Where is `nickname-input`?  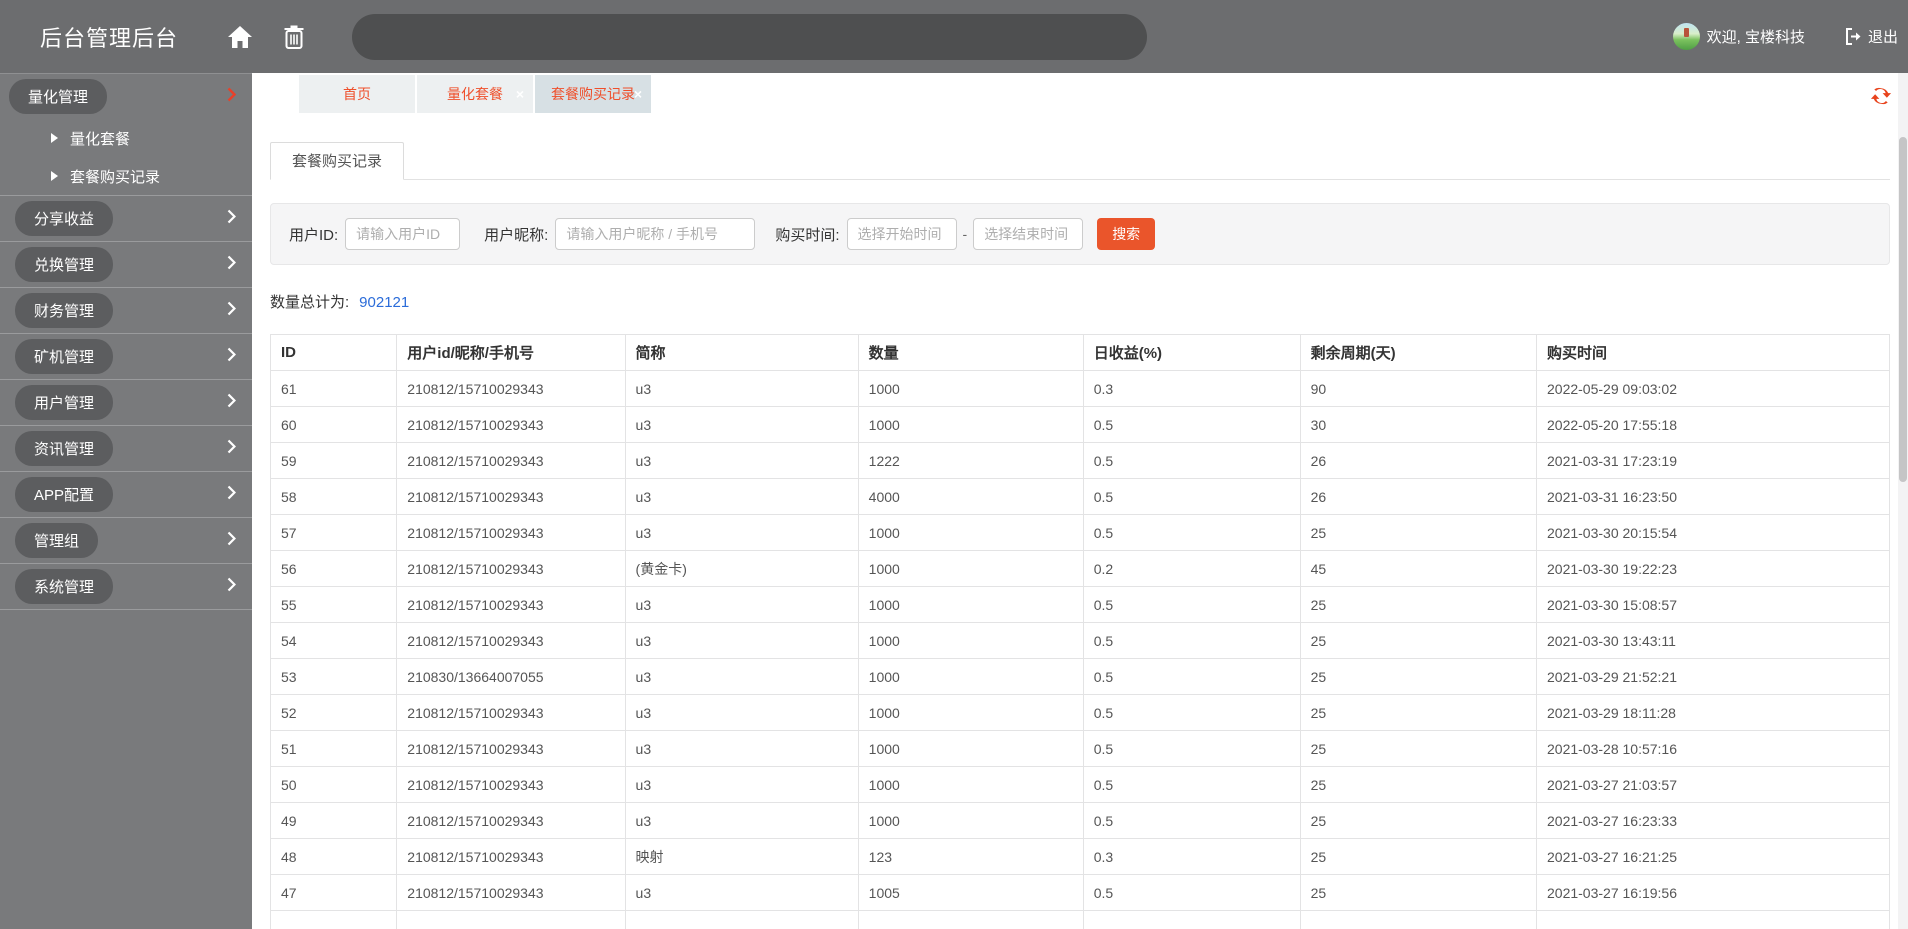
nickname-input is located at coordinates (655, 234).